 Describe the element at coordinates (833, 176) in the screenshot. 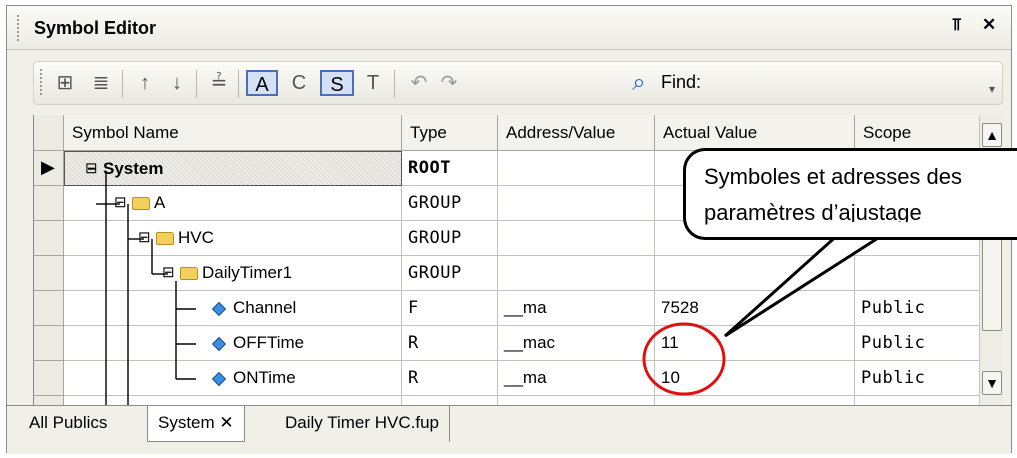

I see `callout-line-1: Symboles et adresses des` at that location.